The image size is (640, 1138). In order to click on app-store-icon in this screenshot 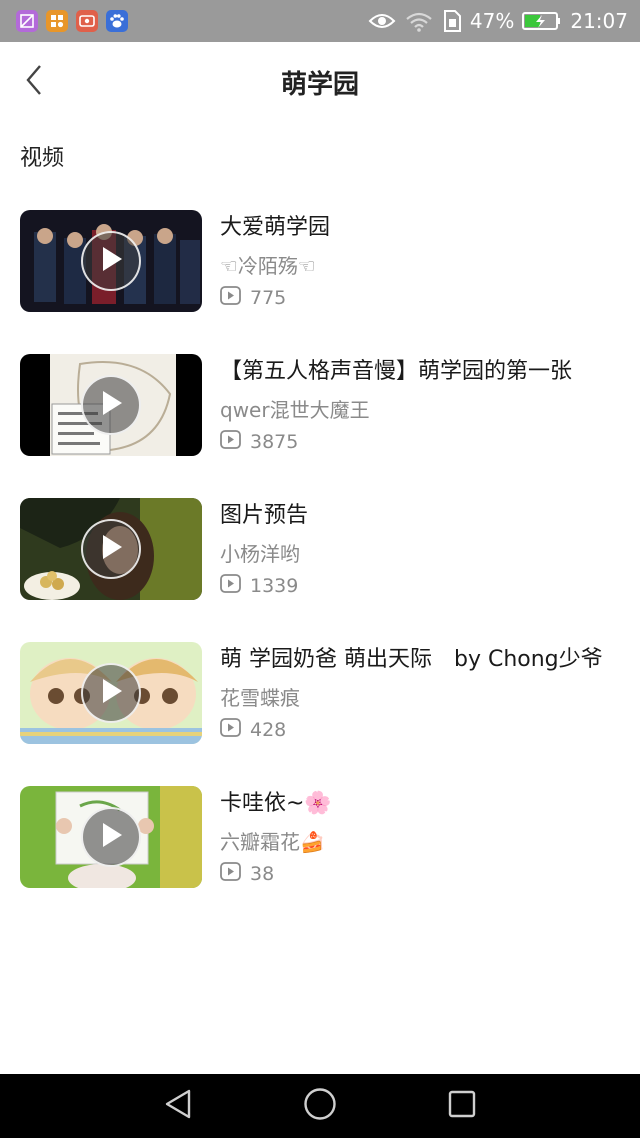, I will do `click(57, 21)`.